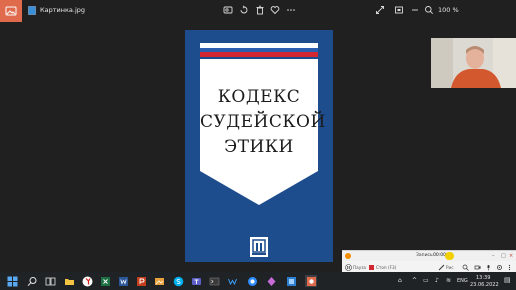 The width and height of the screenshot is (516, 290). What do you see at coordinates (503, 256) in the screenshot?
I see `maximize-icon: □` at bounding box center [503, 256].